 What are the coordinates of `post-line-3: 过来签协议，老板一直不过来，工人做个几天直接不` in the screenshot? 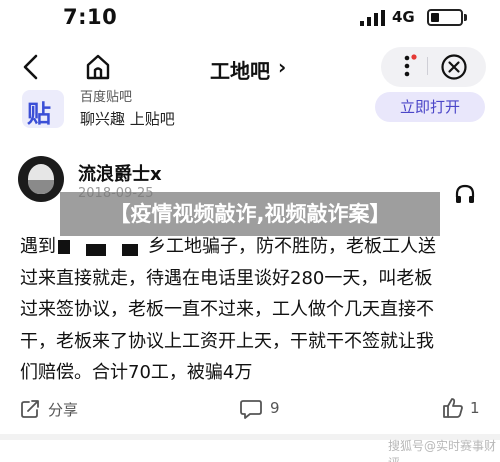 It's located at (227, 309).